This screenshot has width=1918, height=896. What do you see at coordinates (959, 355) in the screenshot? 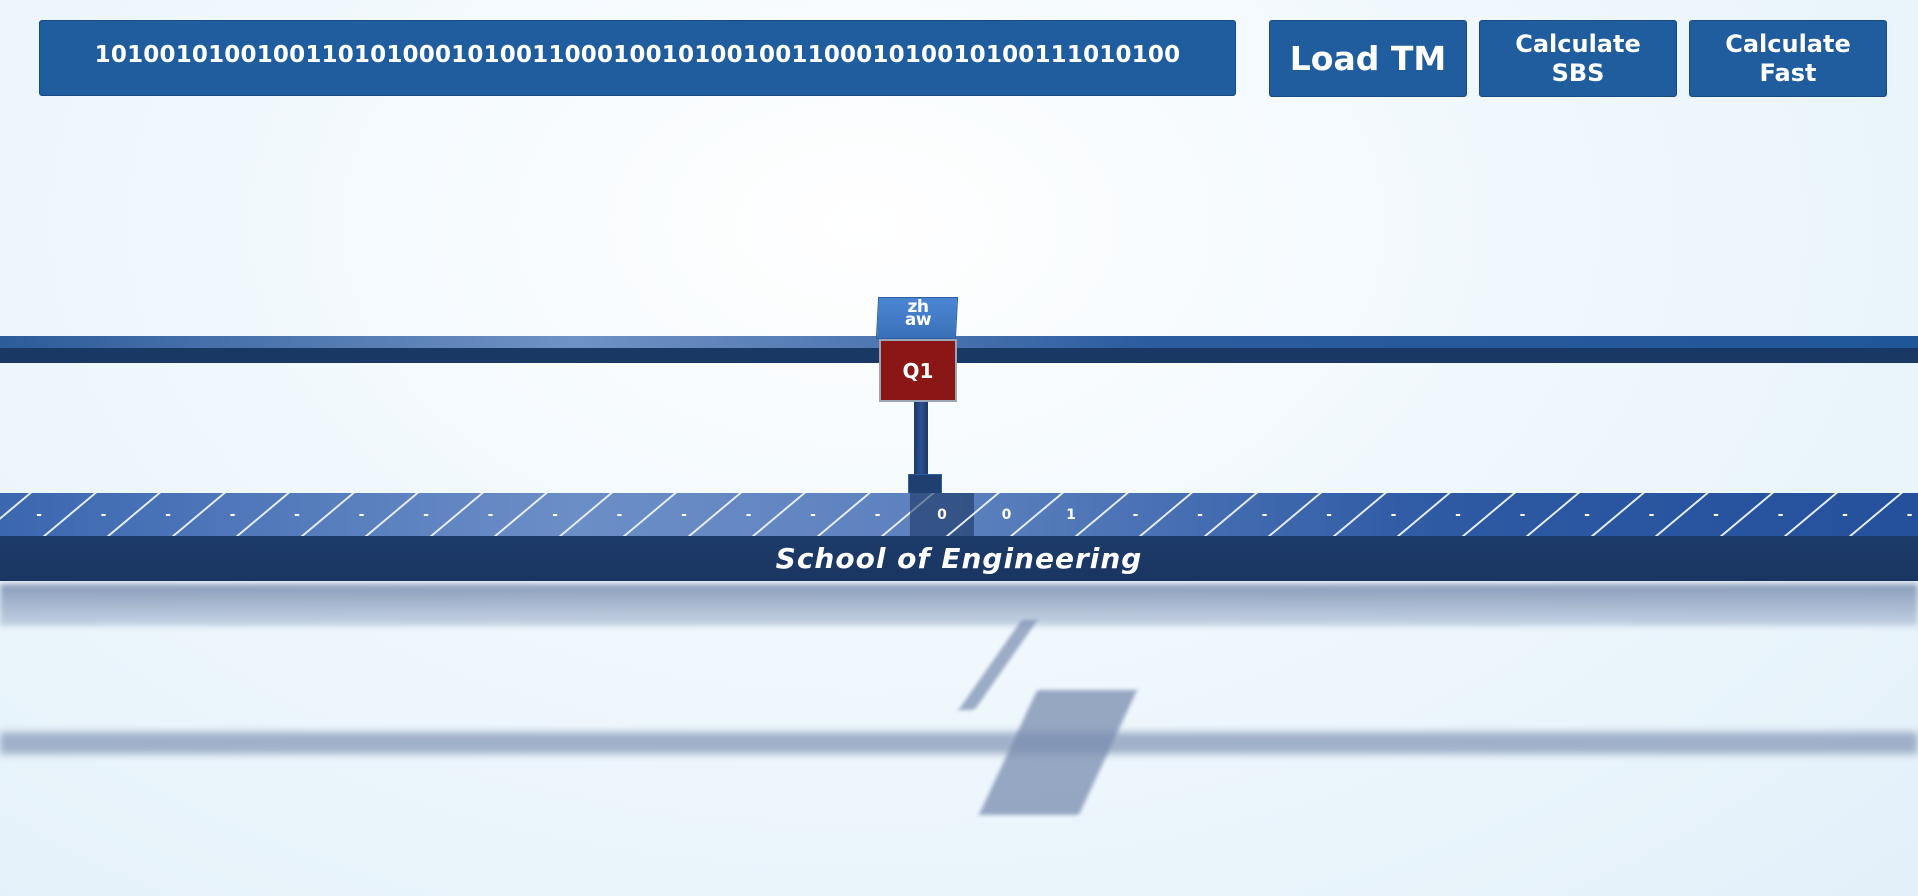
I see `rail-bottom` at bounding box center [959, 355].